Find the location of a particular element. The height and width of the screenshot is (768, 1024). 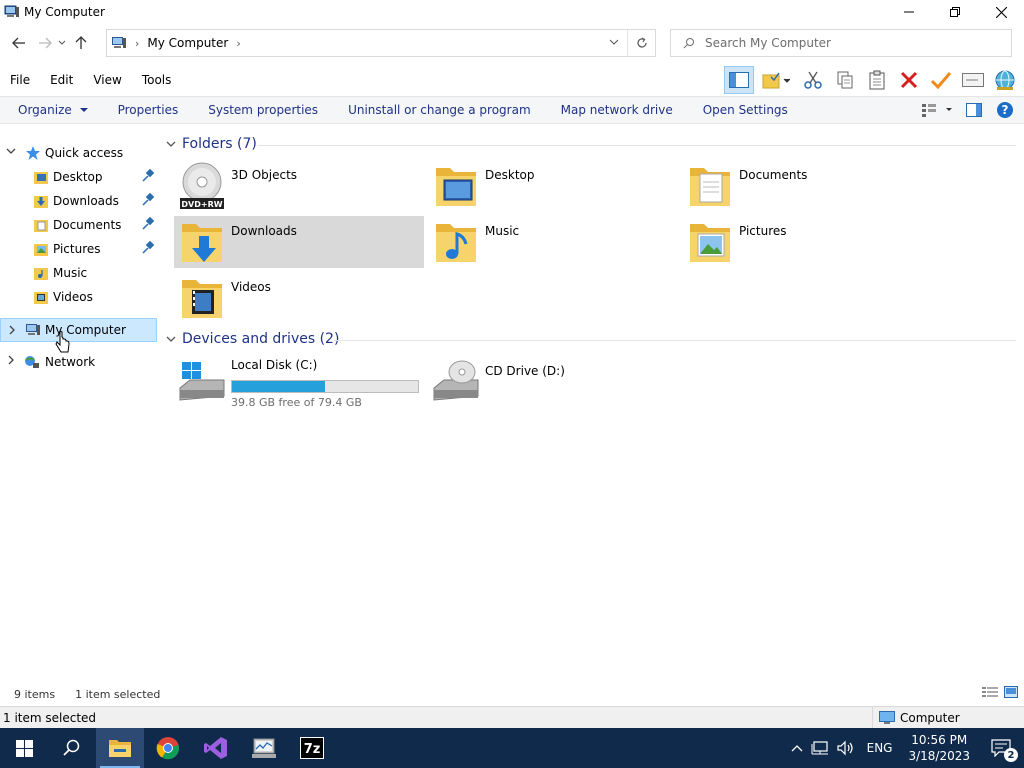

back-button is located at coordinates (19, 43).